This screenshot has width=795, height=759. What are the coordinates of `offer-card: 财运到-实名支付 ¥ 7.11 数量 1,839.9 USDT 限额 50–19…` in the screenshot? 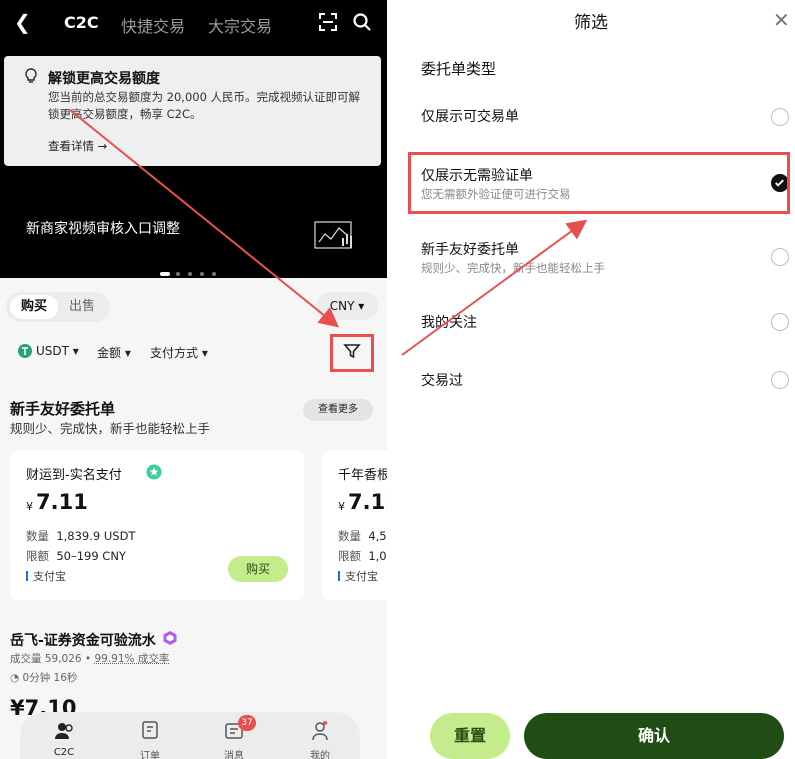 It's located at (157, 525).